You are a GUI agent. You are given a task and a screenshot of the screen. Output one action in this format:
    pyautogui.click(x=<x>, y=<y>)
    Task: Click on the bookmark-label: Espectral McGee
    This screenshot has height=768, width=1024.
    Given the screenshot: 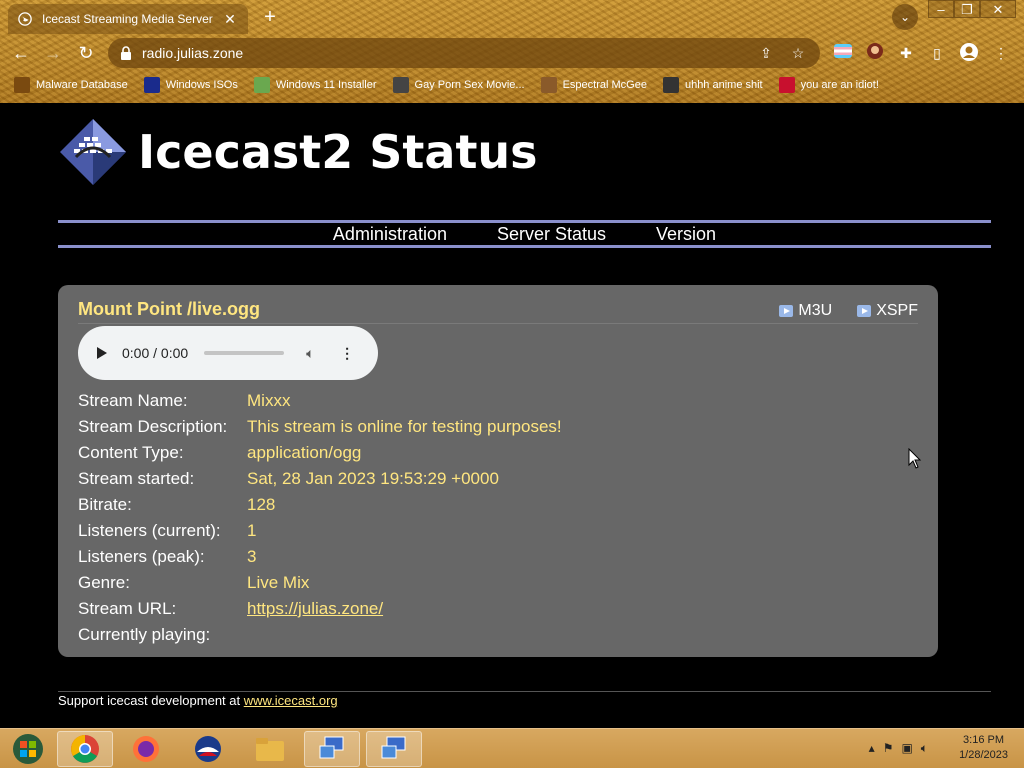 What is the action you would take?
    pyautogui.click(x=604, y=85)
    